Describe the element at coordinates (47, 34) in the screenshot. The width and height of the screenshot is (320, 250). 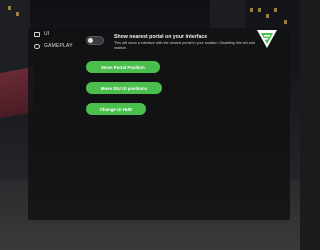
I see `sidebar-item-label: UI` at that location.